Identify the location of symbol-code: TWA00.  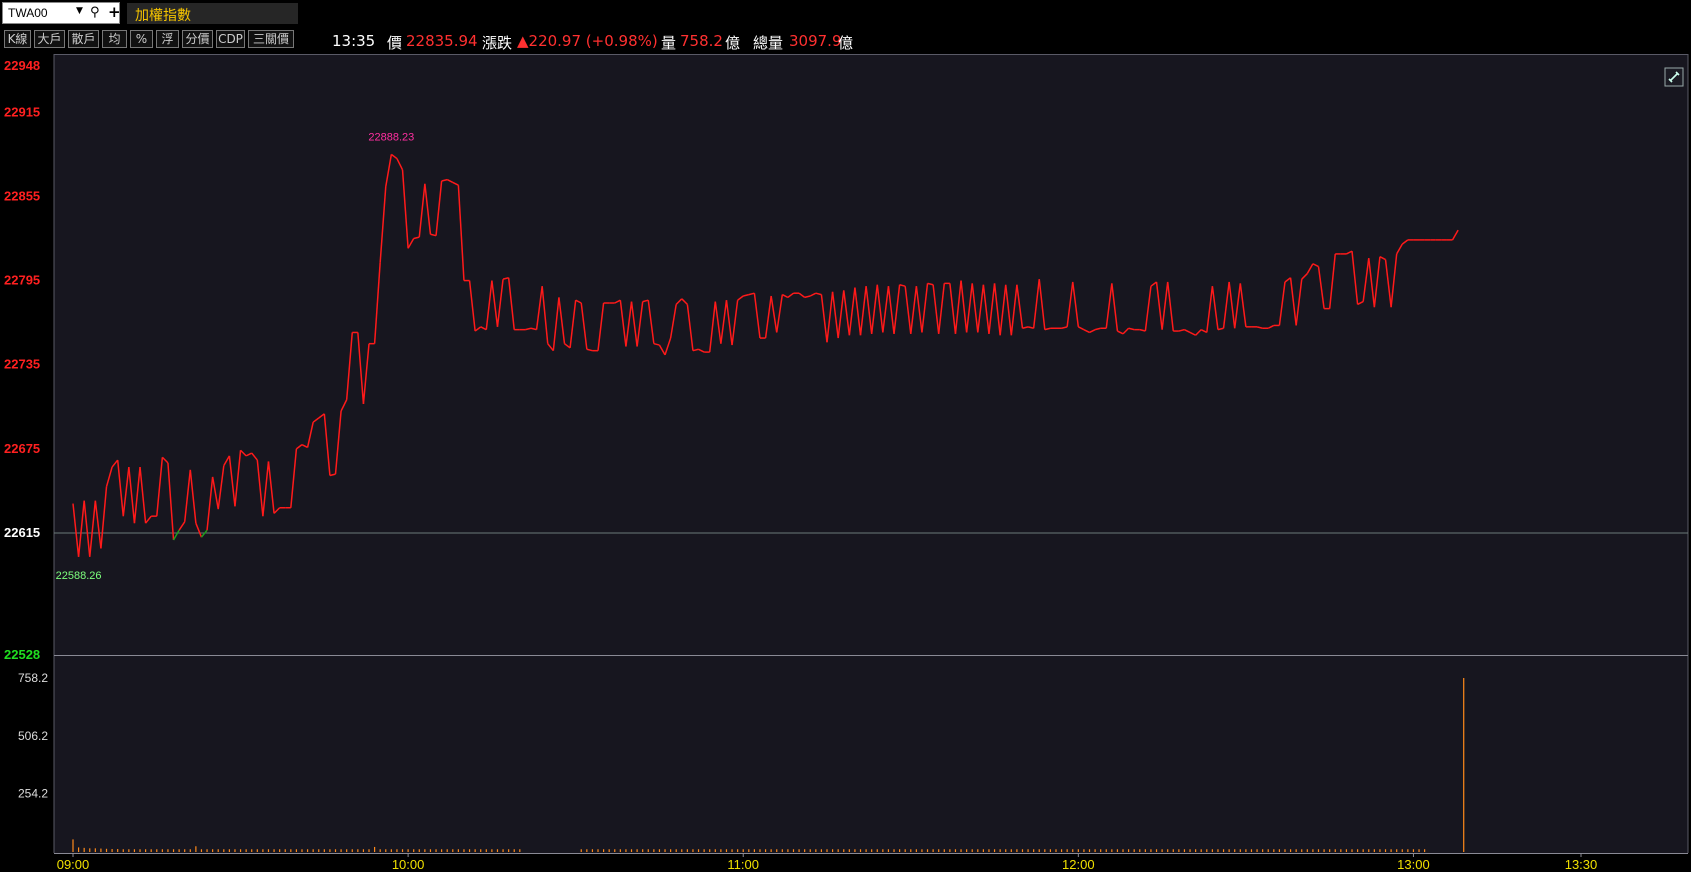
(28, 13).